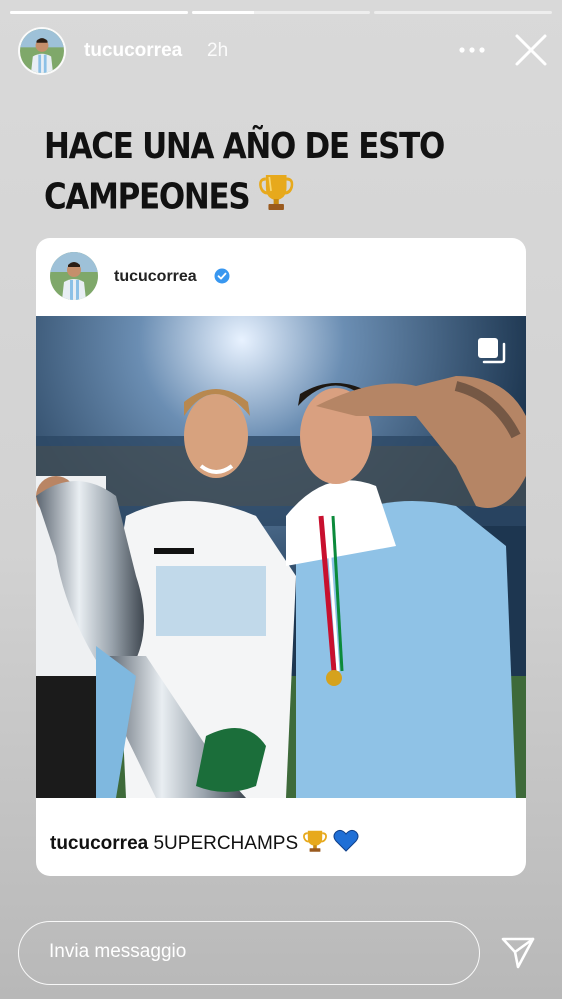 This screenshot has height=999, width=562. What do you see at coordinates (218, 50) in the screenshot?
I see `story-timestamp: 2h` at bounding box center [218, 50].